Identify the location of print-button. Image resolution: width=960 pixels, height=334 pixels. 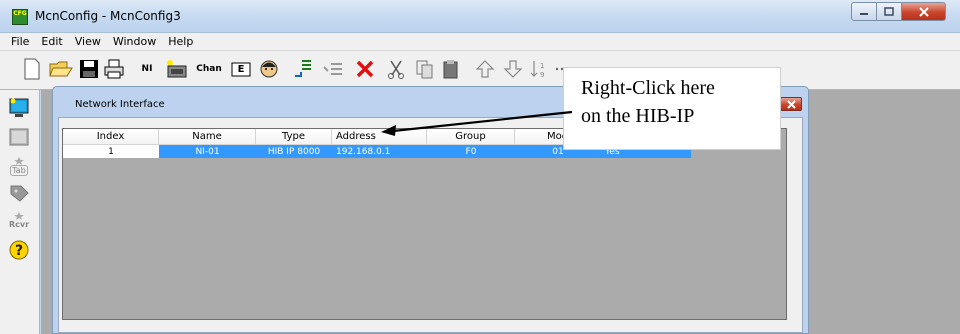
(114, 69).